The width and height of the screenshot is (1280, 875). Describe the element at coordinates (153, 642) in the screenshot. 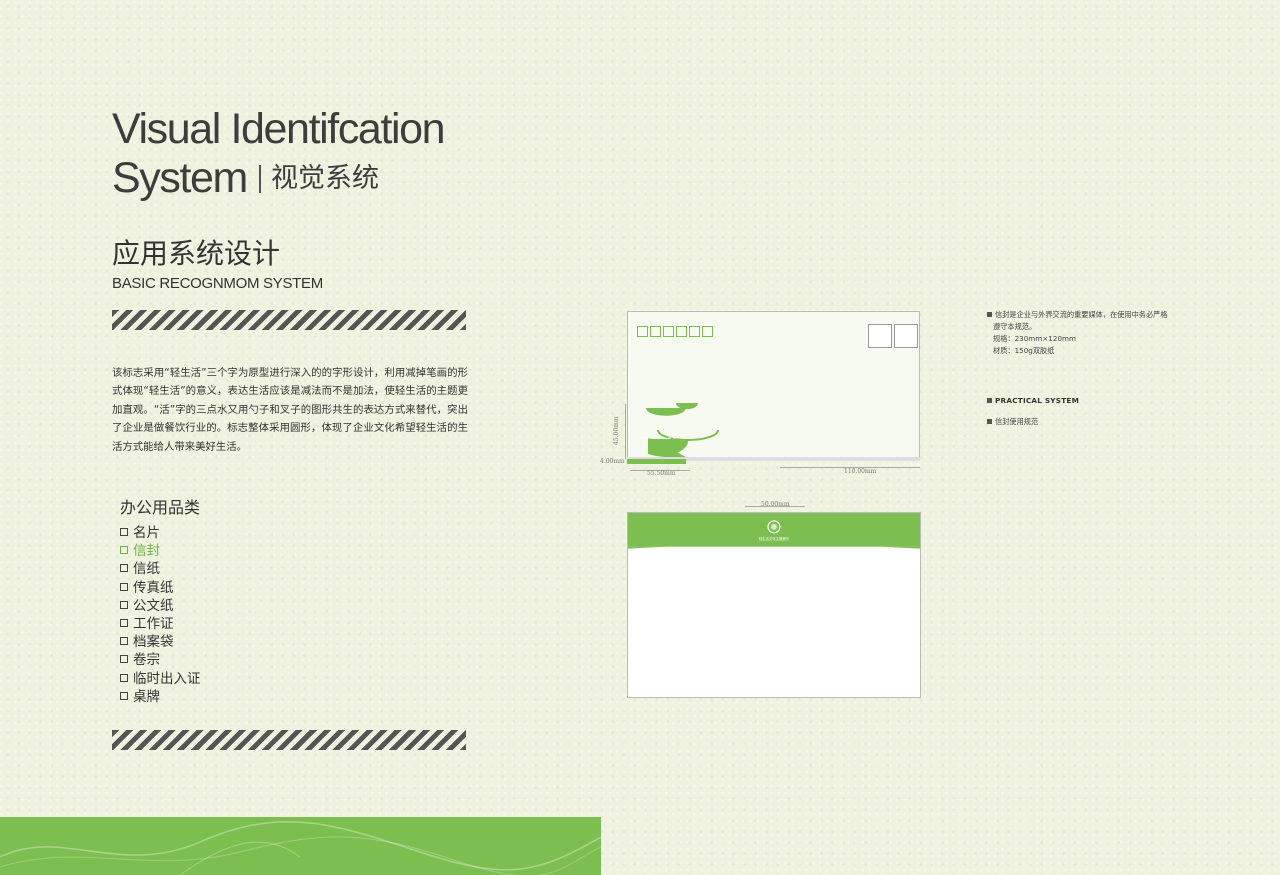

I see `category-label: 档案袋` at that location.